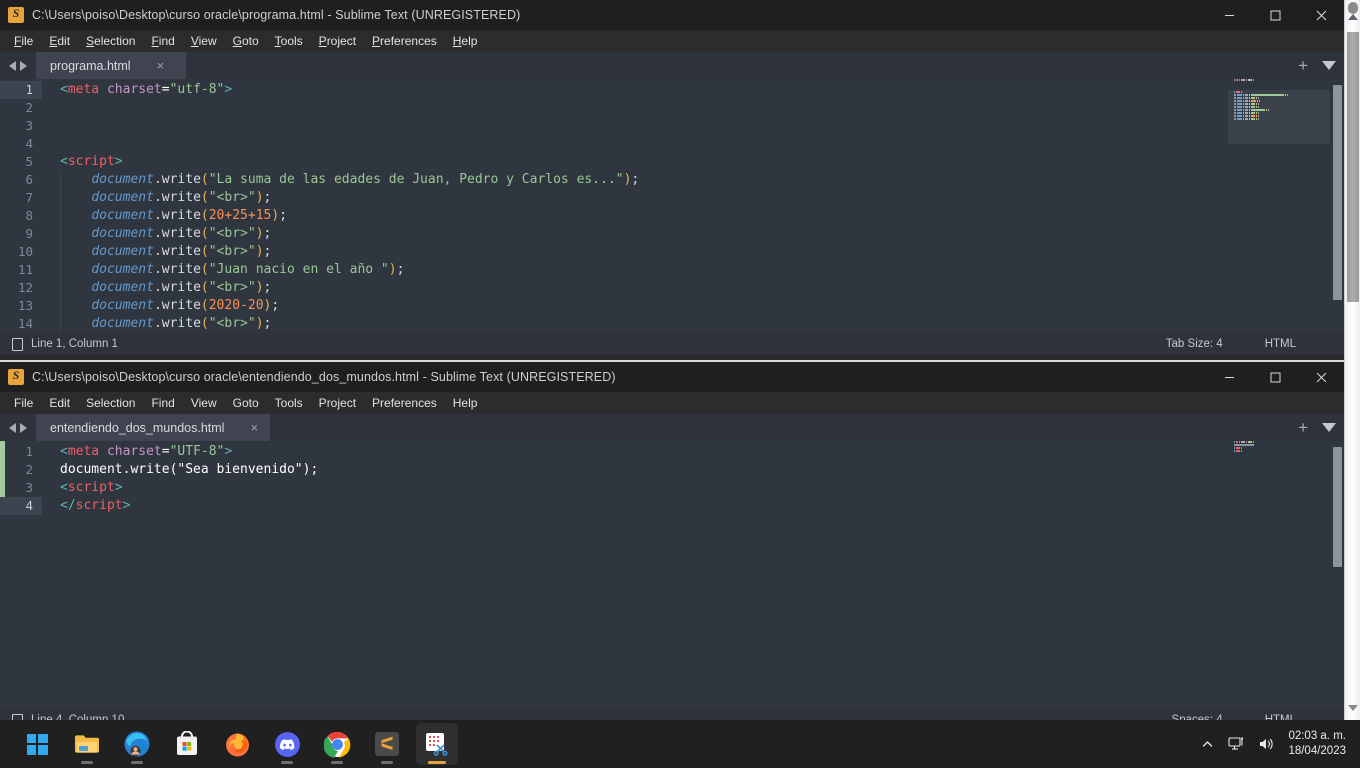 Image resolution: width=1360 pixels, height=768 pixels. Describe the element at coordinates (17, 344) in the screenshot. I see `sidebar-toggle-icon` at that location.